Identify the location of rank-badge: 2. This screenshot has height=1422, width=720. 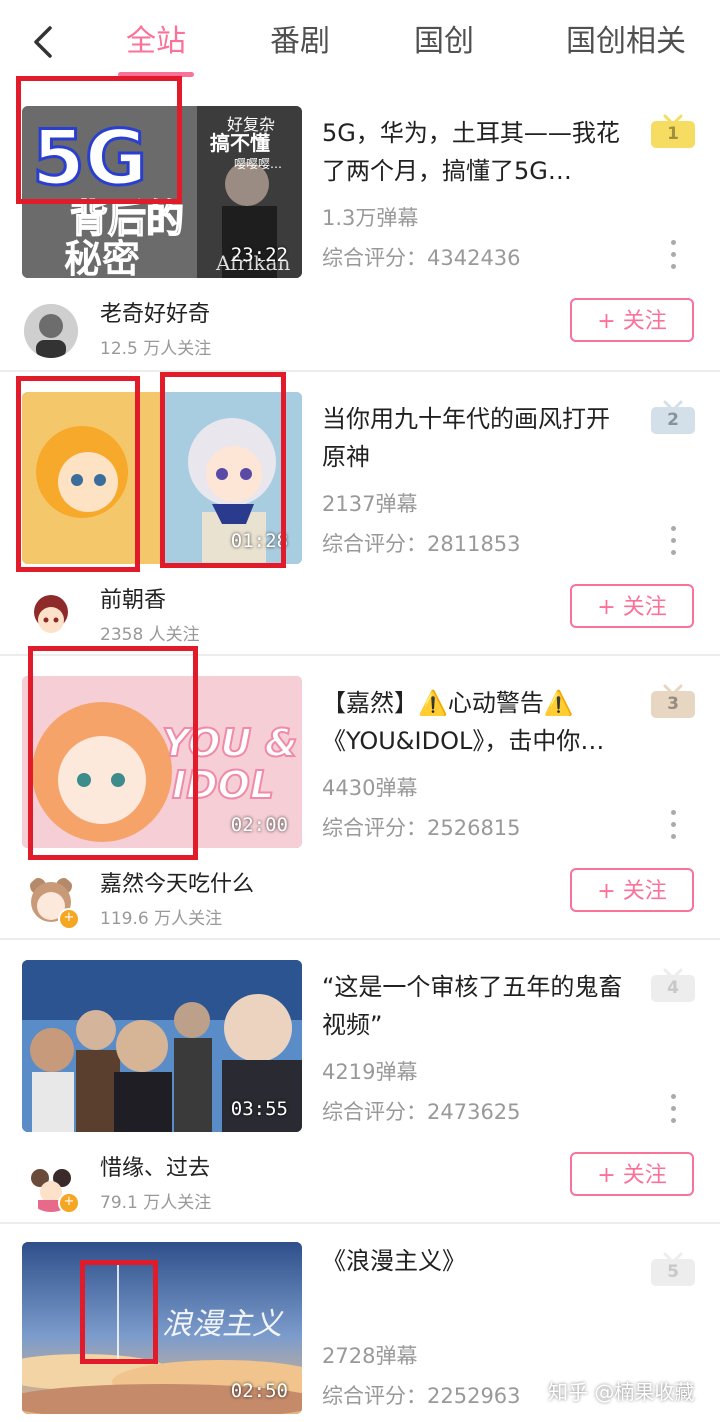
(673, 417).